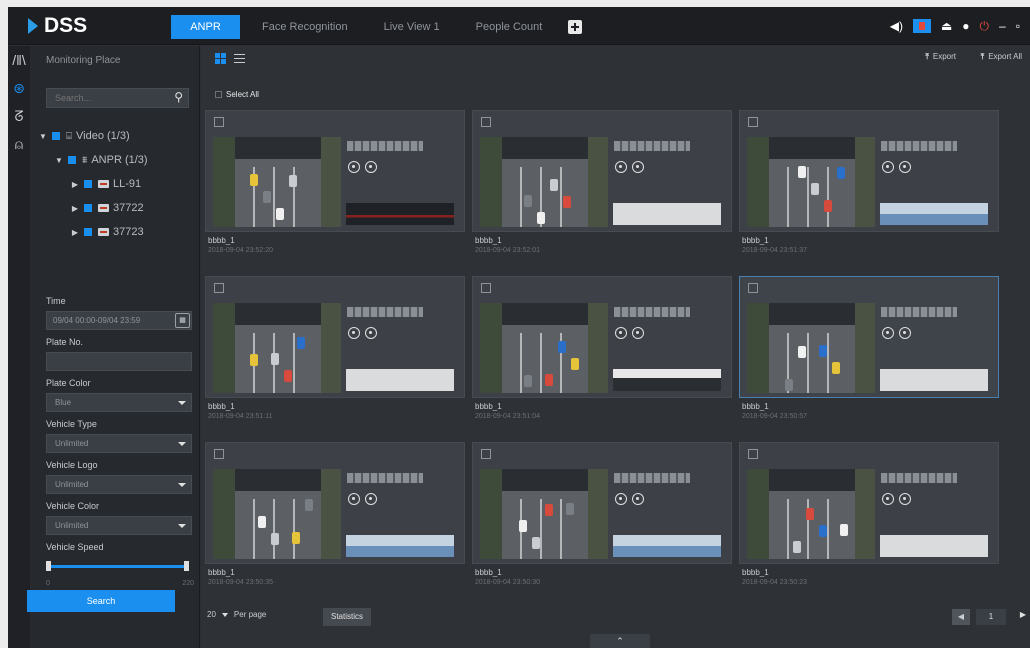  I want to click on tree-node-ll91: ▶ LL-91, so click(115, 184).